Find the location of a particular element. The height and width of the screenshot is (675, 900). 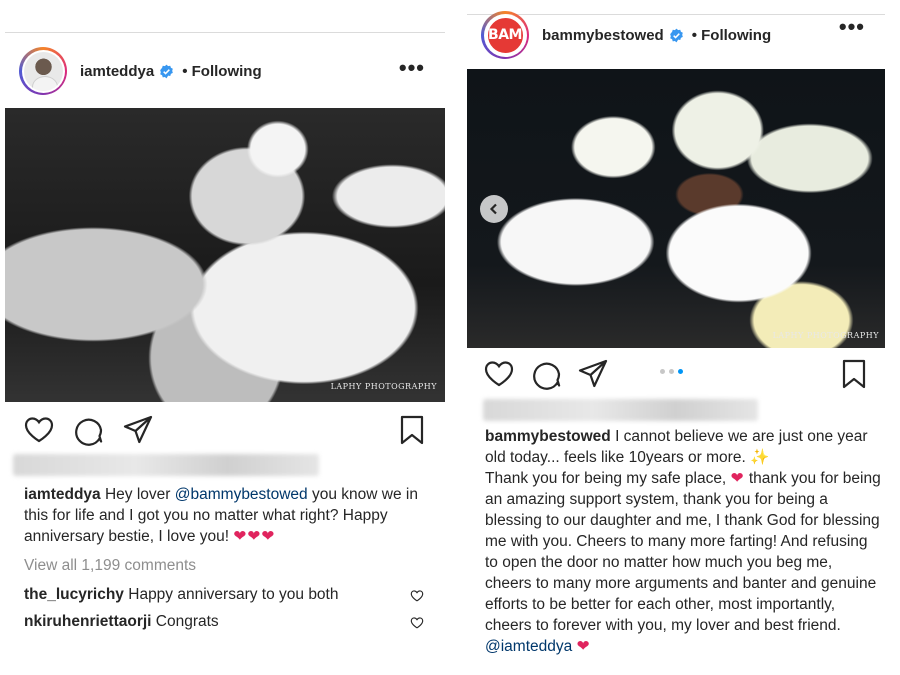

sparkles-emoji: ✨ is located at coordinates (760, 457).